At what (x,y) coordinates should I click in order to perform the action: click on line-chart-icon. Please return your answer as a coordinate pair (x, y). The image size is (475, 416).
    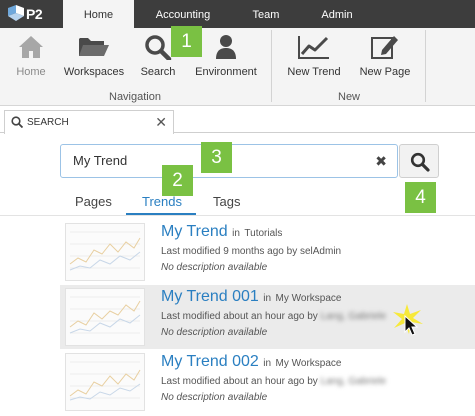
    Looking at the image, I should click on (313, 47).